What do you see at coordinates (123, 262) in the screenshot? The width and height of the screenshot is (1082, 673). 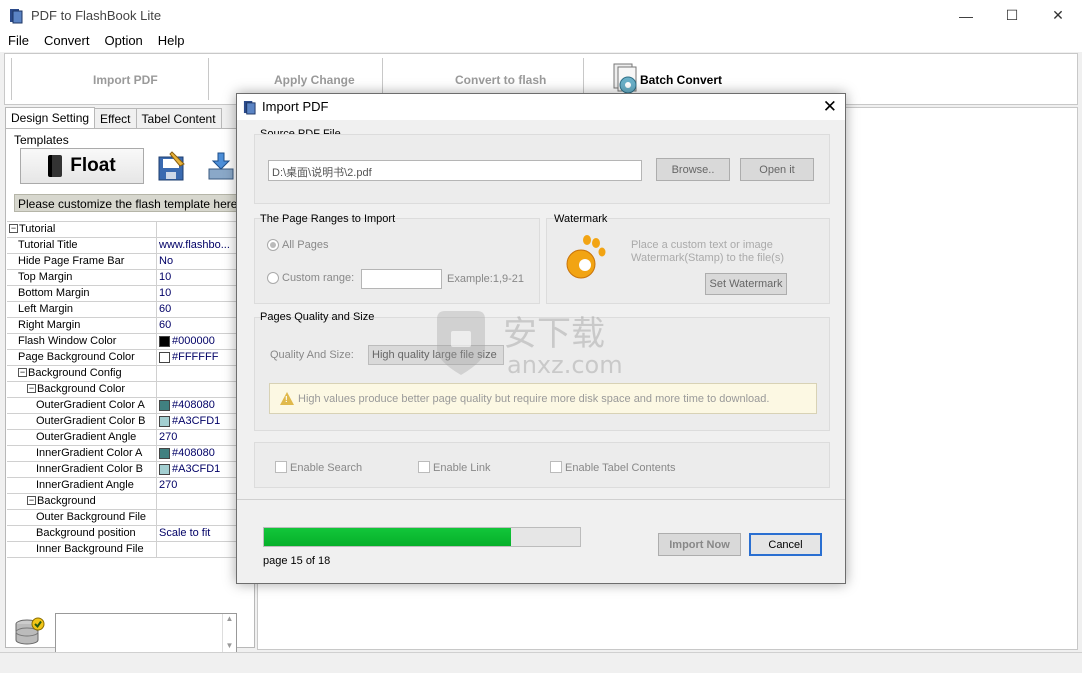 I see `property-row: Hide Page Frame Bar No` at bounding box center [123, 262].